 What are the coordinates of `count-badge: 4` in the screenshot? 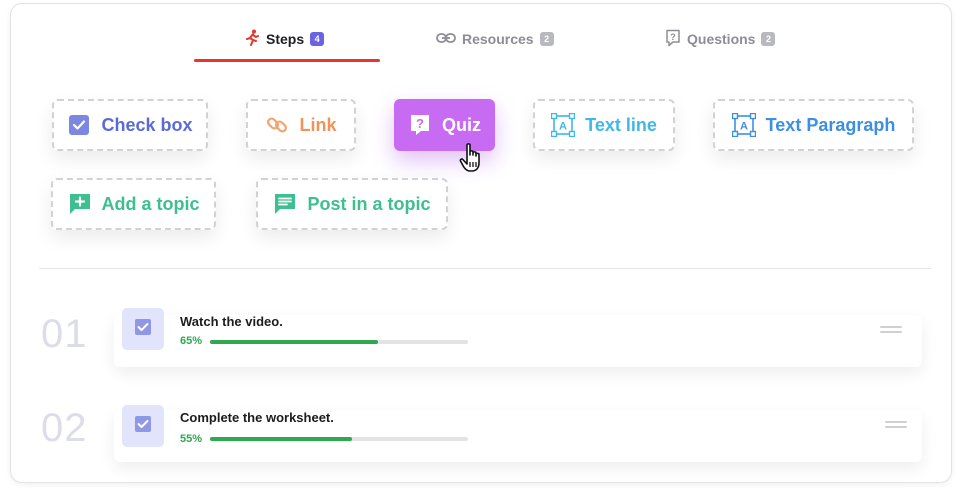 It's located at (317, 39).